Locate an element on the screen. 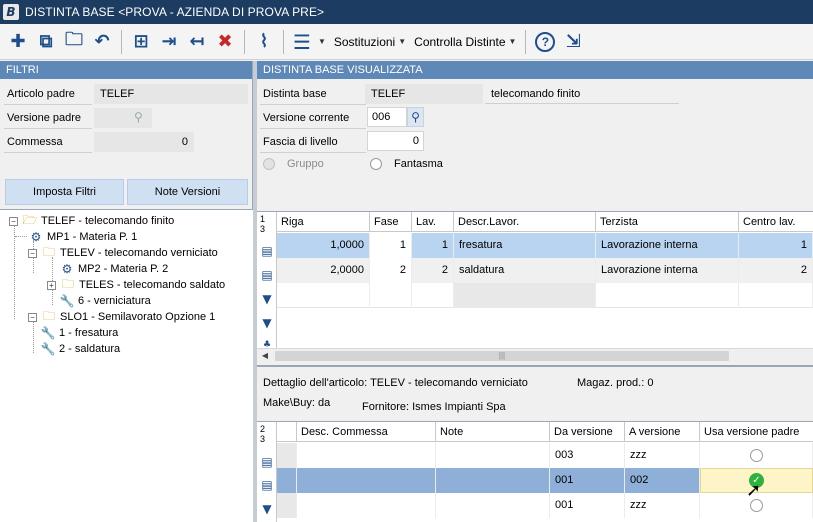 The height and width of the screenshot is (522, 813). tree-item: − 🗁 TELEF - telecomando finito is located at coordinates (91, 221).